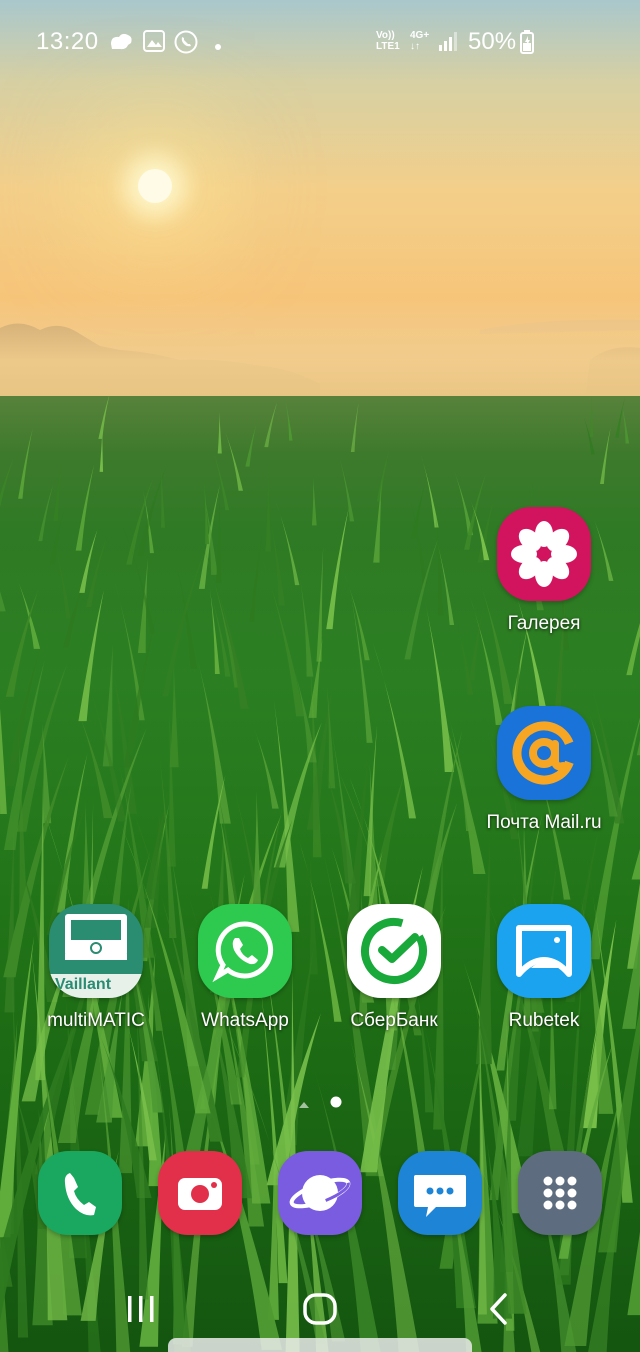  I want to click on more-dot-icon, so click(218, 47).